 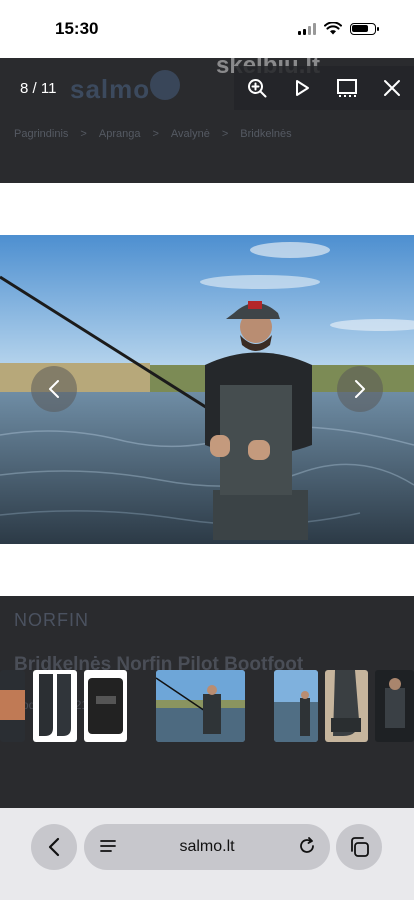 I want to click on battery-icon, so click(x=364, y=28).